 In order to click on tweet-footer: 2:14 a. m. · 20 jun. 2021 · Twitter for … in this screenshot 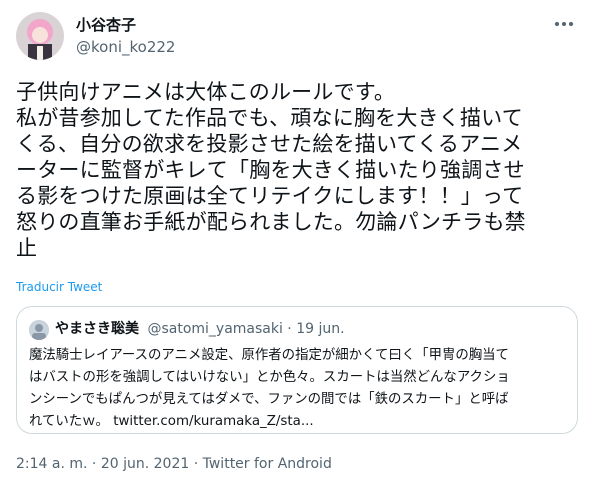, I will do `click(174, 464)`.